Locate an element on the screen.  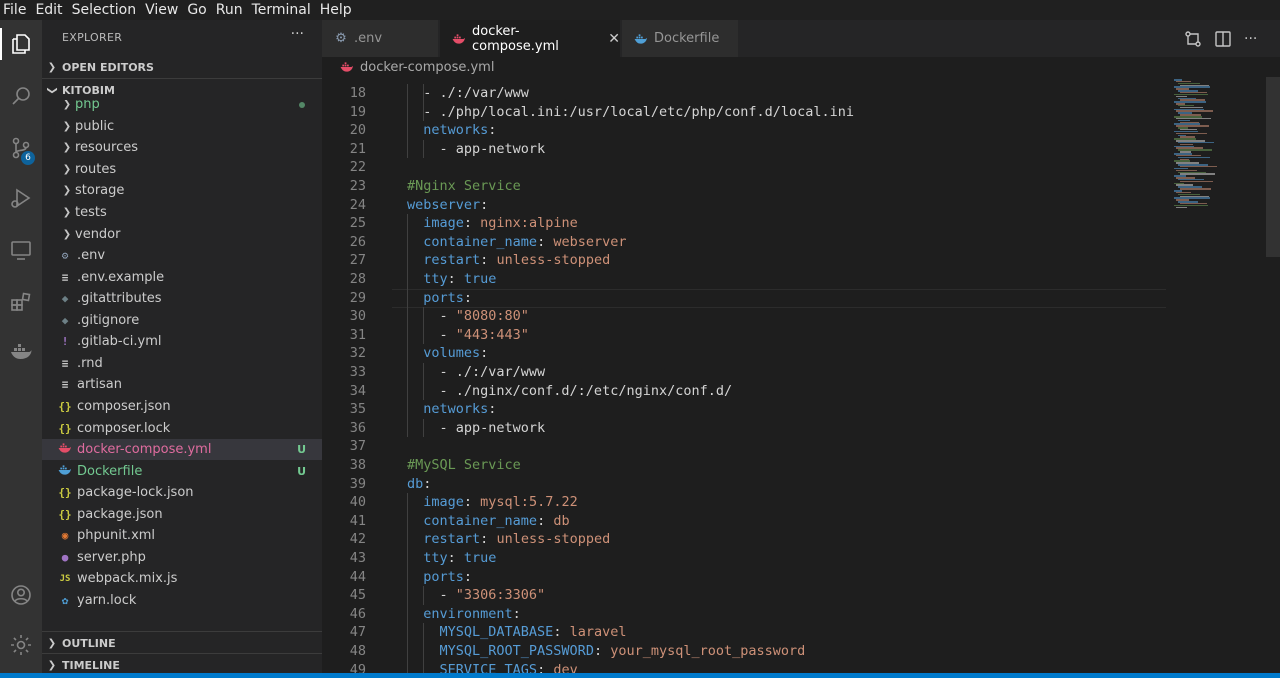
code-line: 42 restart: unless-stopped is located at coordinates (744, 539).